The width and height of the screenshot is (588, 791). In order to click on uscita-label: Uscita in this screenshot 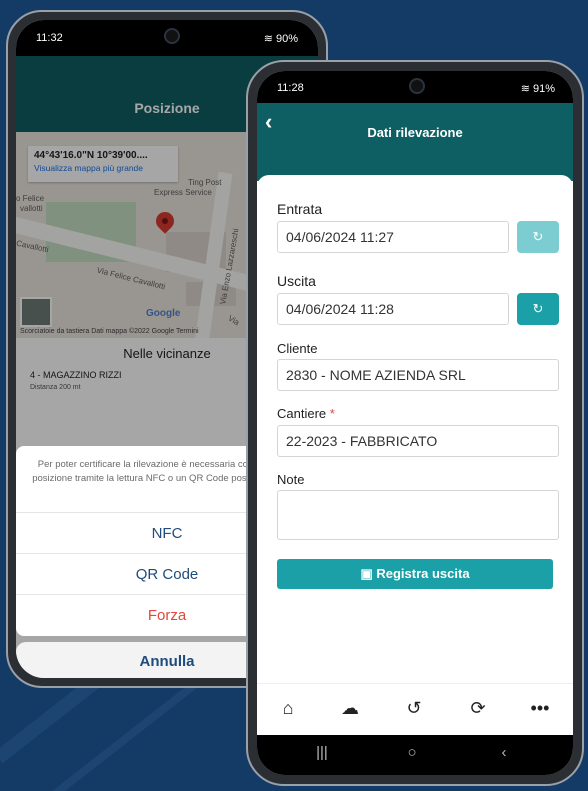, I will do `click(296, 281)`.